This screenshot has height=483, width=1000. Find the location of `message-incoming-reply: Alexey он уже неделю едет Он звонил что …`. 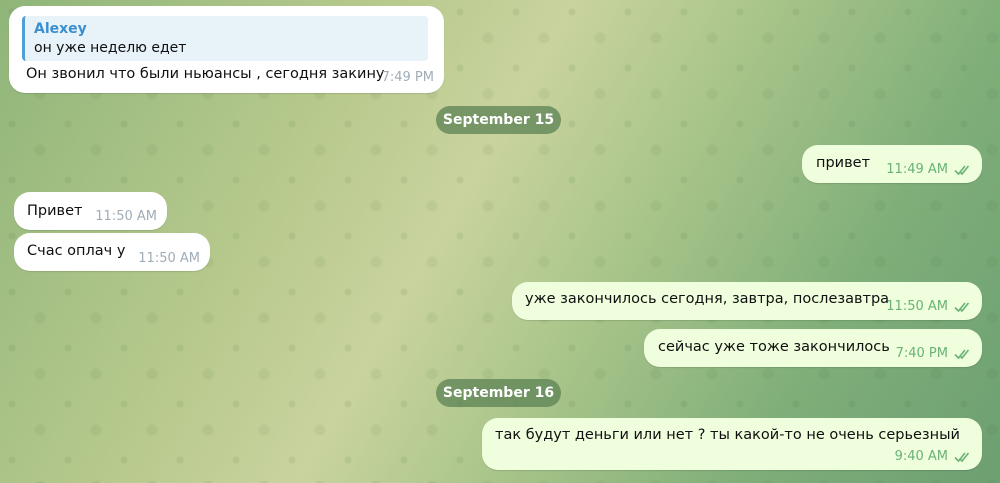

message-incoming-reply: Alexey он уже неделю едет Он звонил что … is located at coordinates (226, 49).